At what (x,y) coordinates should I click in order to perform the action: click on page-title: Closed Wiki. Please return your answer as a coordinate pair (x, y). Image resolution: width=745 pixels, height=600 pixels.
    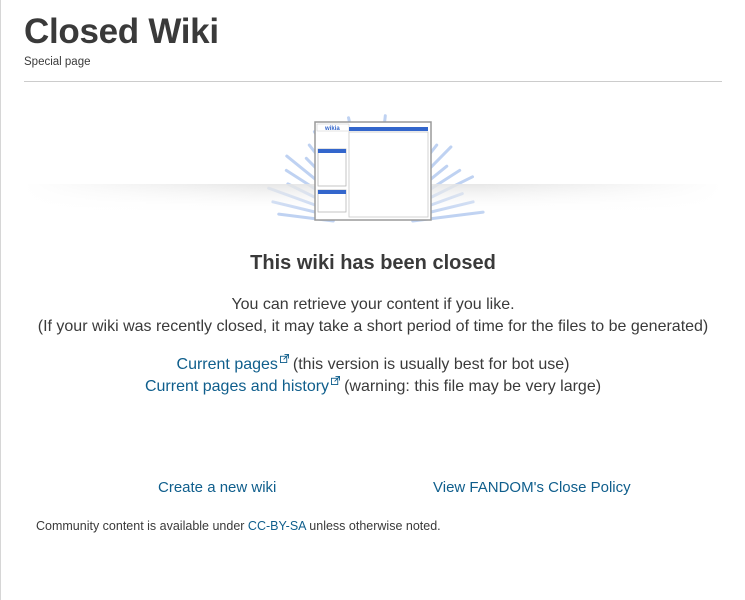
    Looking at the image, I should click on (121, 31).